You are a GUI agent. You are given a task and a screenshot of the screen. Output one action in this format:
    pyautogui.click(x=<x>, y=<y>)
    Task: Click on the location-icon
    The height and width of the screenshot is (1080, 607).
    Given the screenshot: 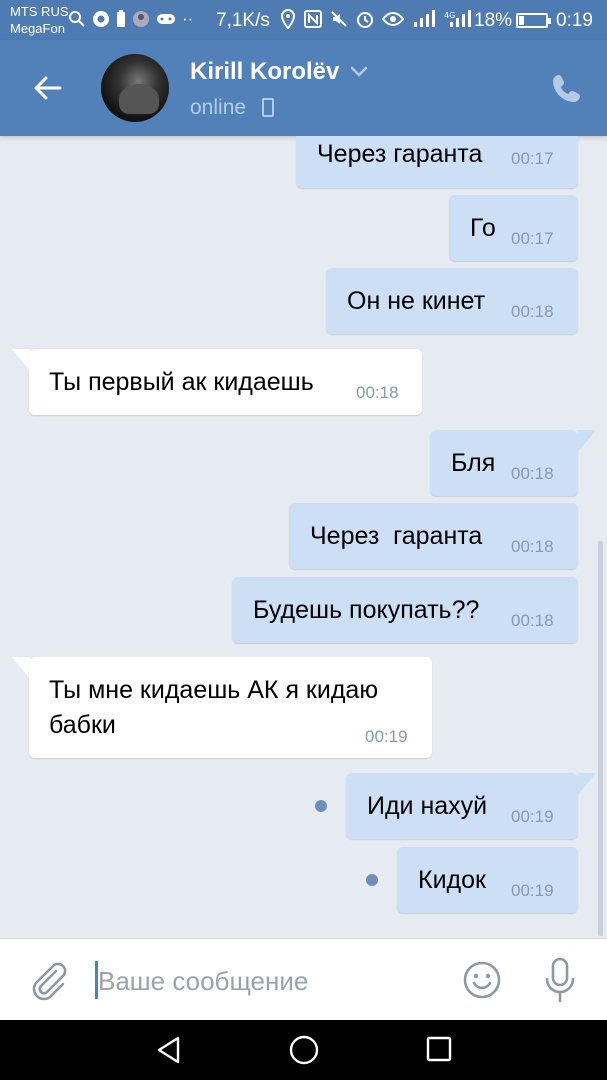 What is the action you would take?
    pyautogui.click(x=288, y=19)
    